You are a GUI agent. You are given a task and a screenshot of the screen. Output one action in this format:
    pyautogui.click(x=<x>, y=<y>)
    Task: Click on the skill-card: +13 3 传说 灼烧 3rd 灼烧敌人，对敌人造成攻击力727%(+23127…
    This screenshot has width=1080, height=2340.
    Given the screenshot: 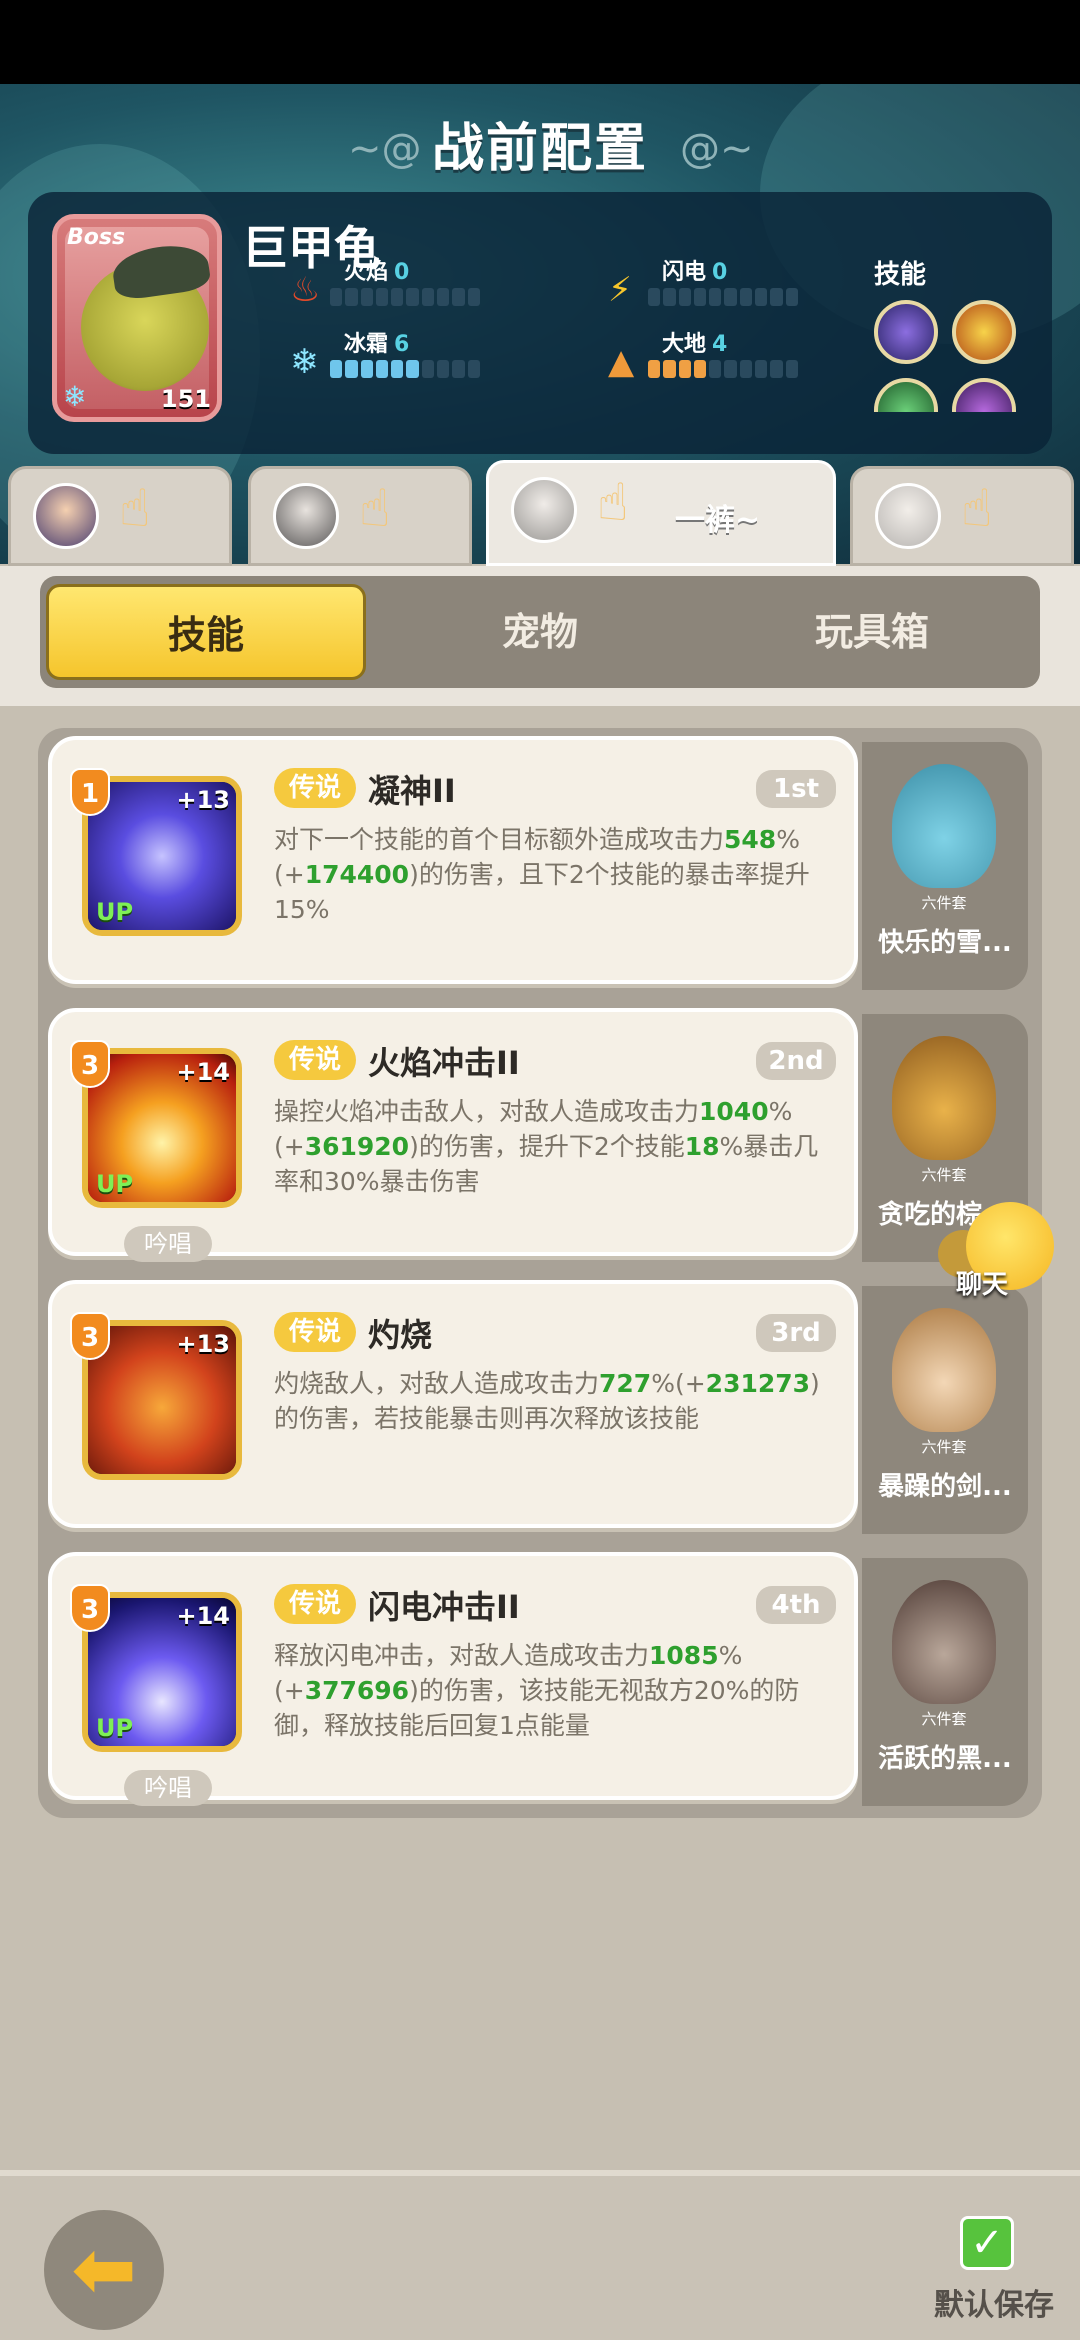 What is the action you would take?
    pyautogui.click(x=453, y=1404)
    